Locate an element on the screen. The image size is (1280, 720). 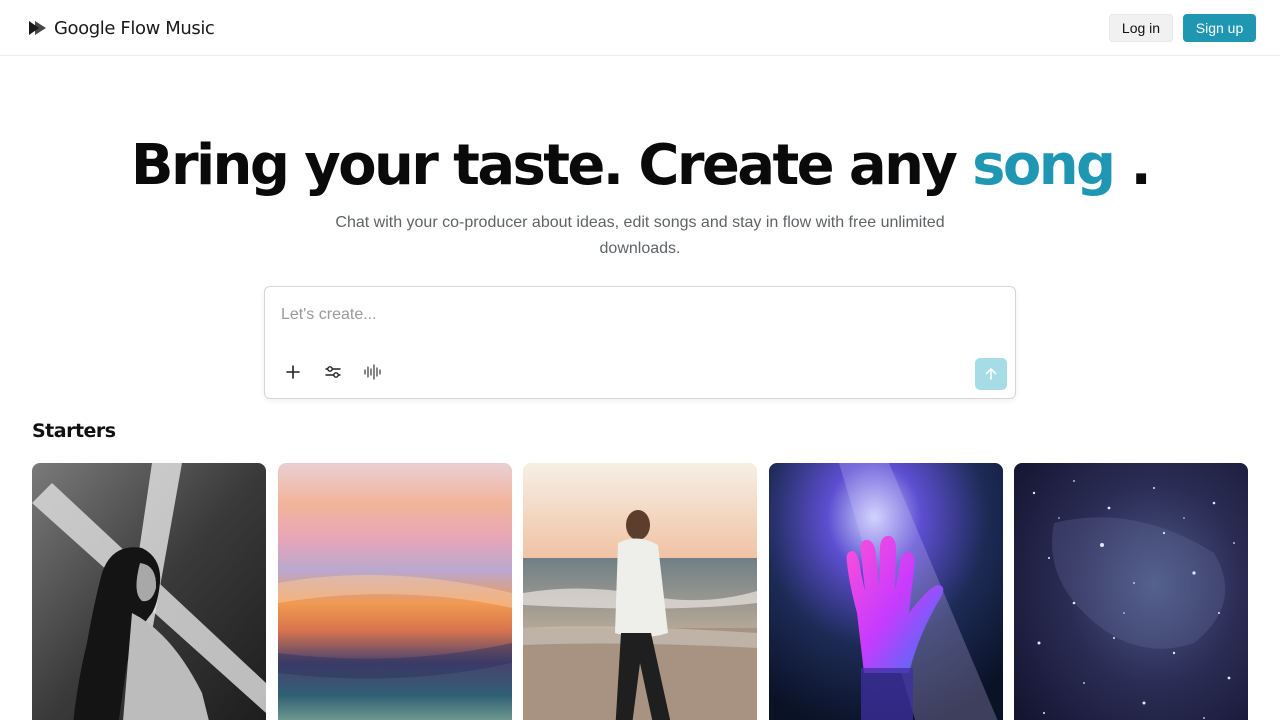
starters-heading: Starters is located at coordinates (74, 431).